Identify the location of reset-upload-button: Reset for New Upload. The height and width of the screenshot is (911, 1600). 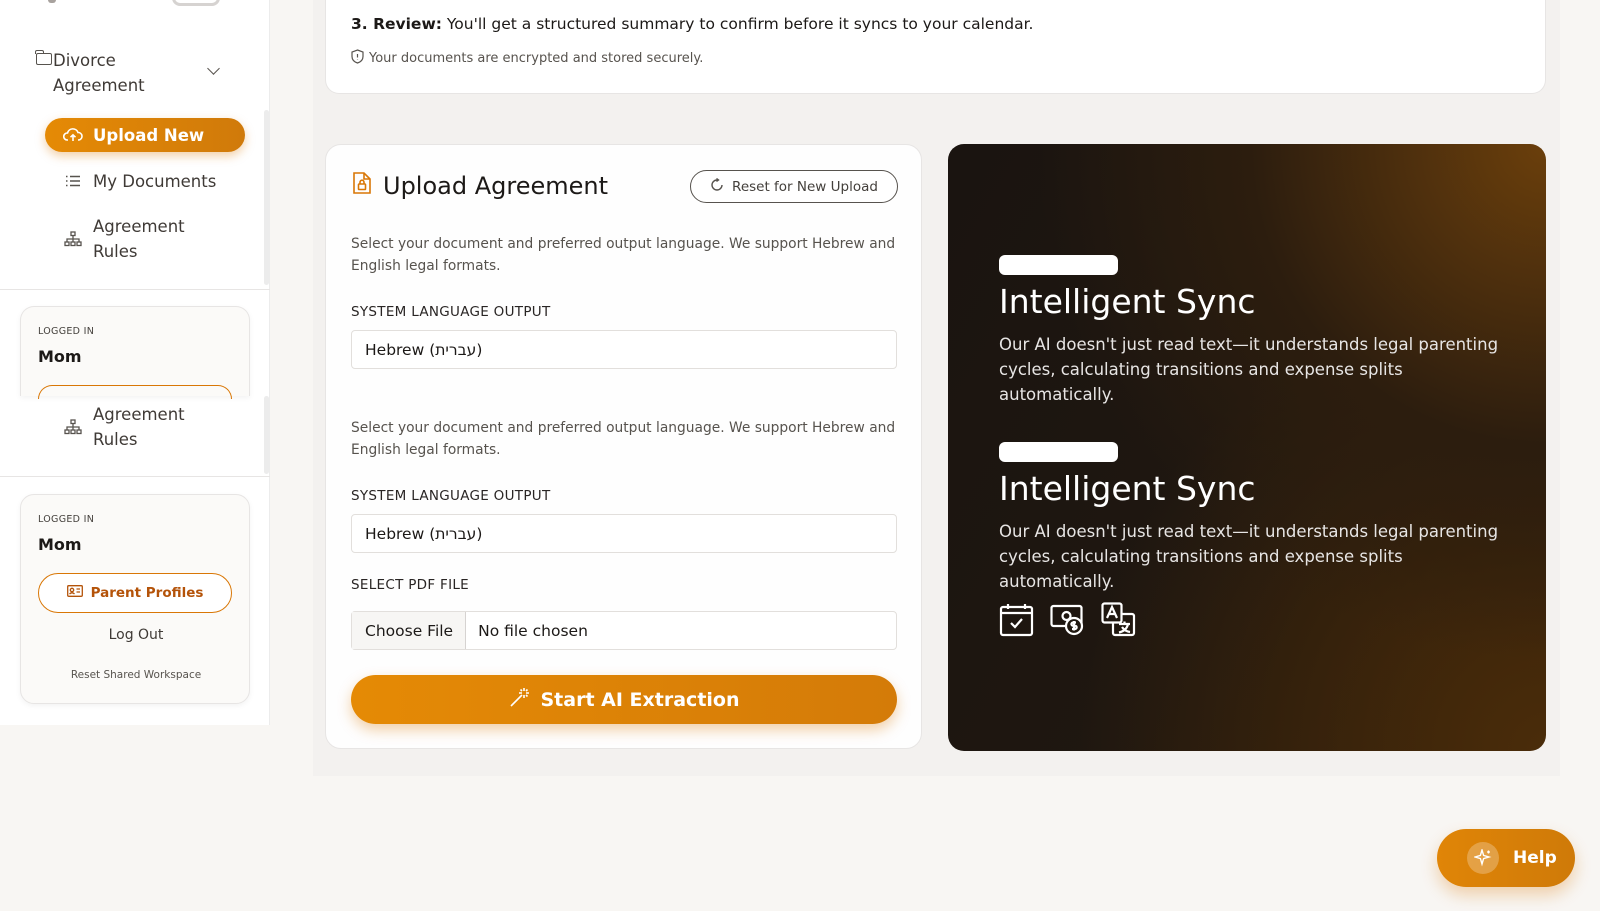
(794, 186).